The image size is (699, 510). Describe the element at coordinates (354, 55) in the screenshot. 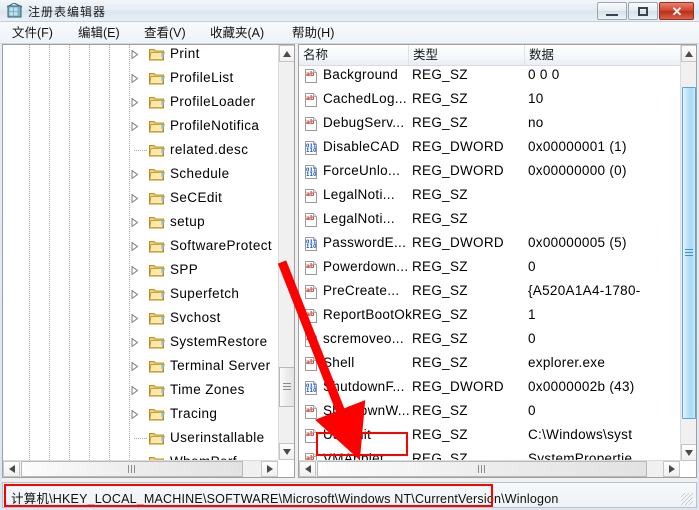

I see `column-header-0: 名称` at that location.